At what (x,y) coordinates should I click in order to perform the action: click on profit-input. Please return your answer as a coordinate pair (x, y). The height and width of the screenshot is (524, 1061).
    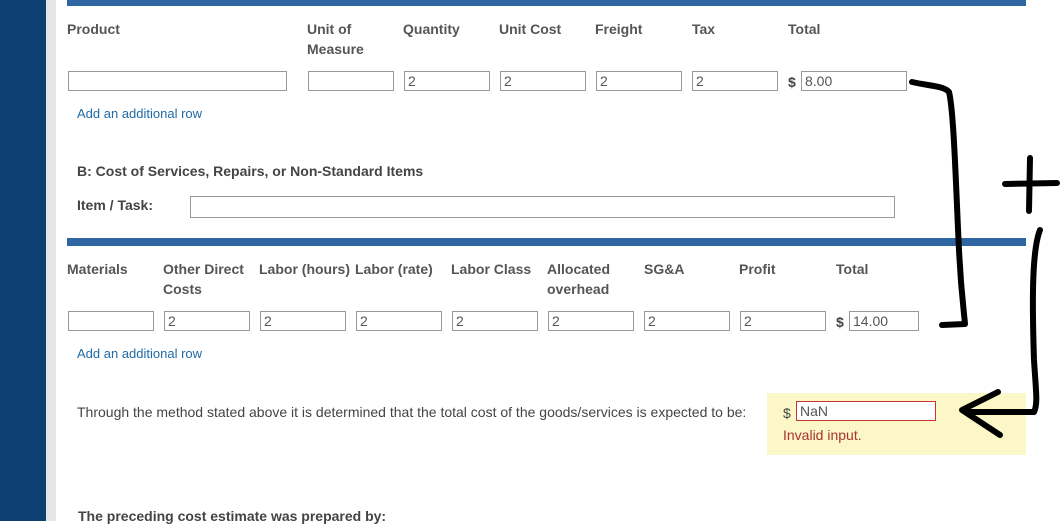
    Looking at the image, I should click on (783, 321).